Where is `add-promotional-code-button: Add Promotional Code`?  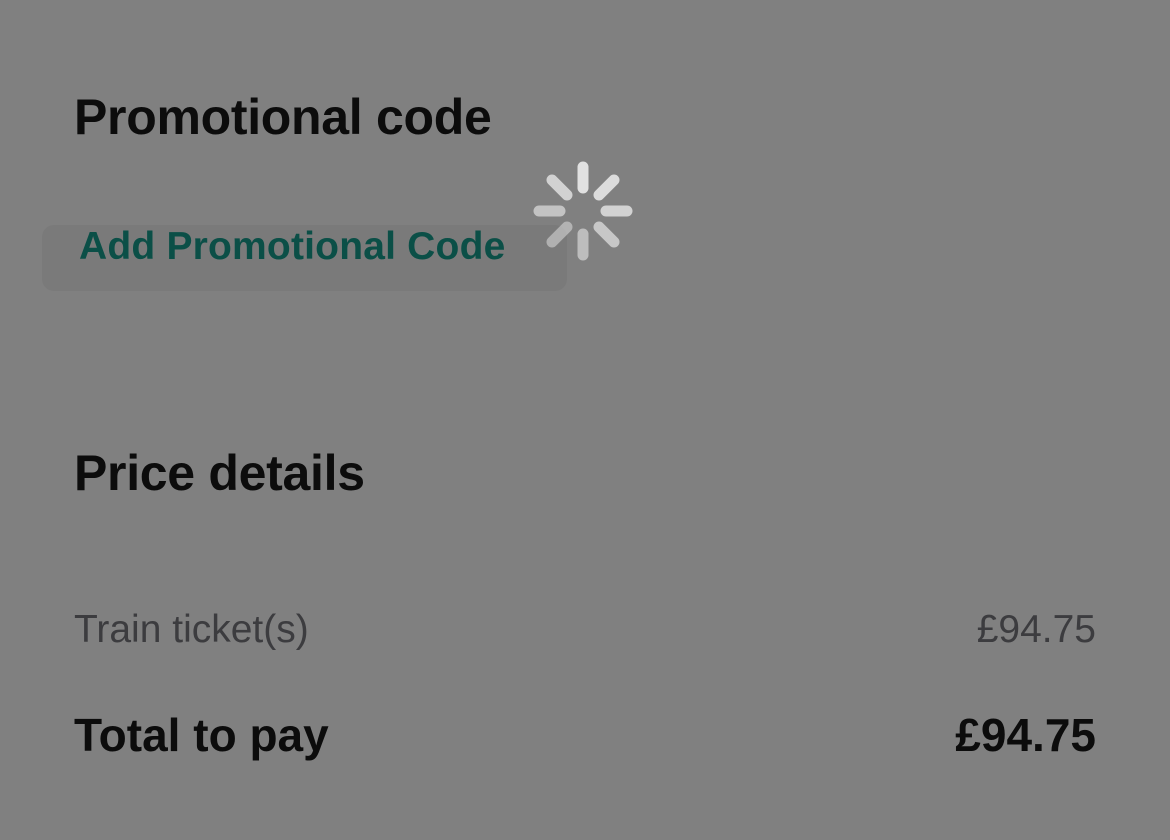 add-promotional-code-button: Add Promotional Code is located at coordinates (304, 258).